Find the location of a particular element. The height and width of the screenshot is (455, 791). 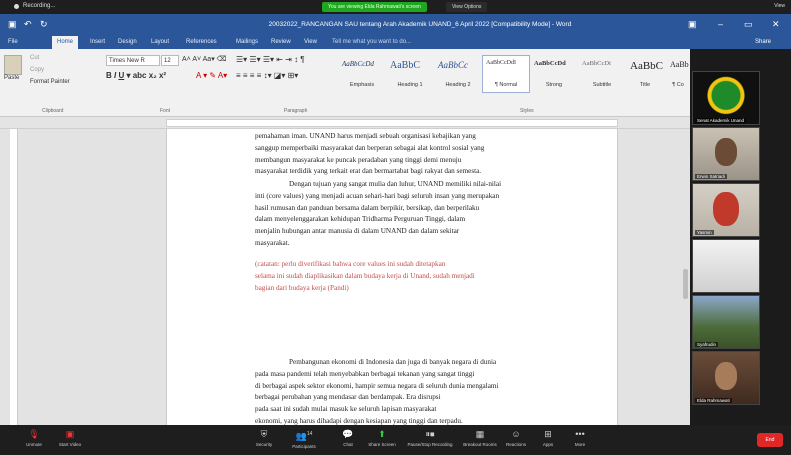

security-button: ⛨ Security is located at coordinates (264, 437).